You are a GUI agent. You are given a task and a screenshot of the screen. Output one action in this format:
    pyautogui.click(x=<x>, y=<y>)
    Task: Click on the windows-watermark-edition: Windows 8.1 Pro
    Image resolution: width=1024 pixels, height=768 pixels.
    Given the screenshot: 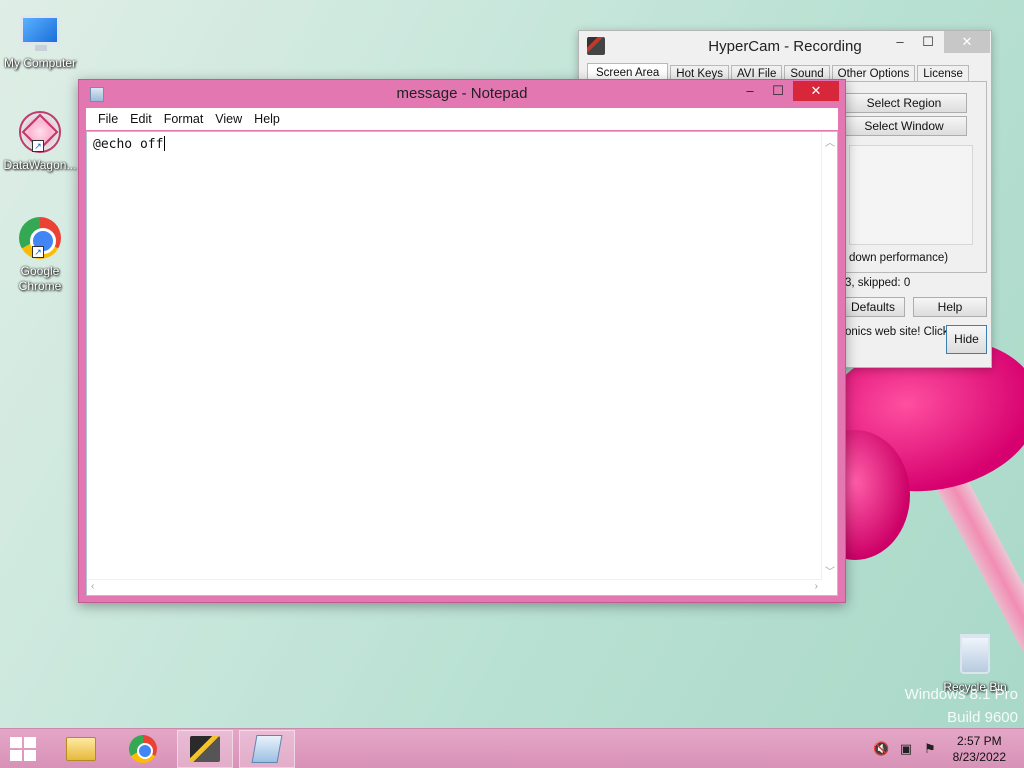 What is the action you would take?
    pyautogui.click(x=961, y=694)
    